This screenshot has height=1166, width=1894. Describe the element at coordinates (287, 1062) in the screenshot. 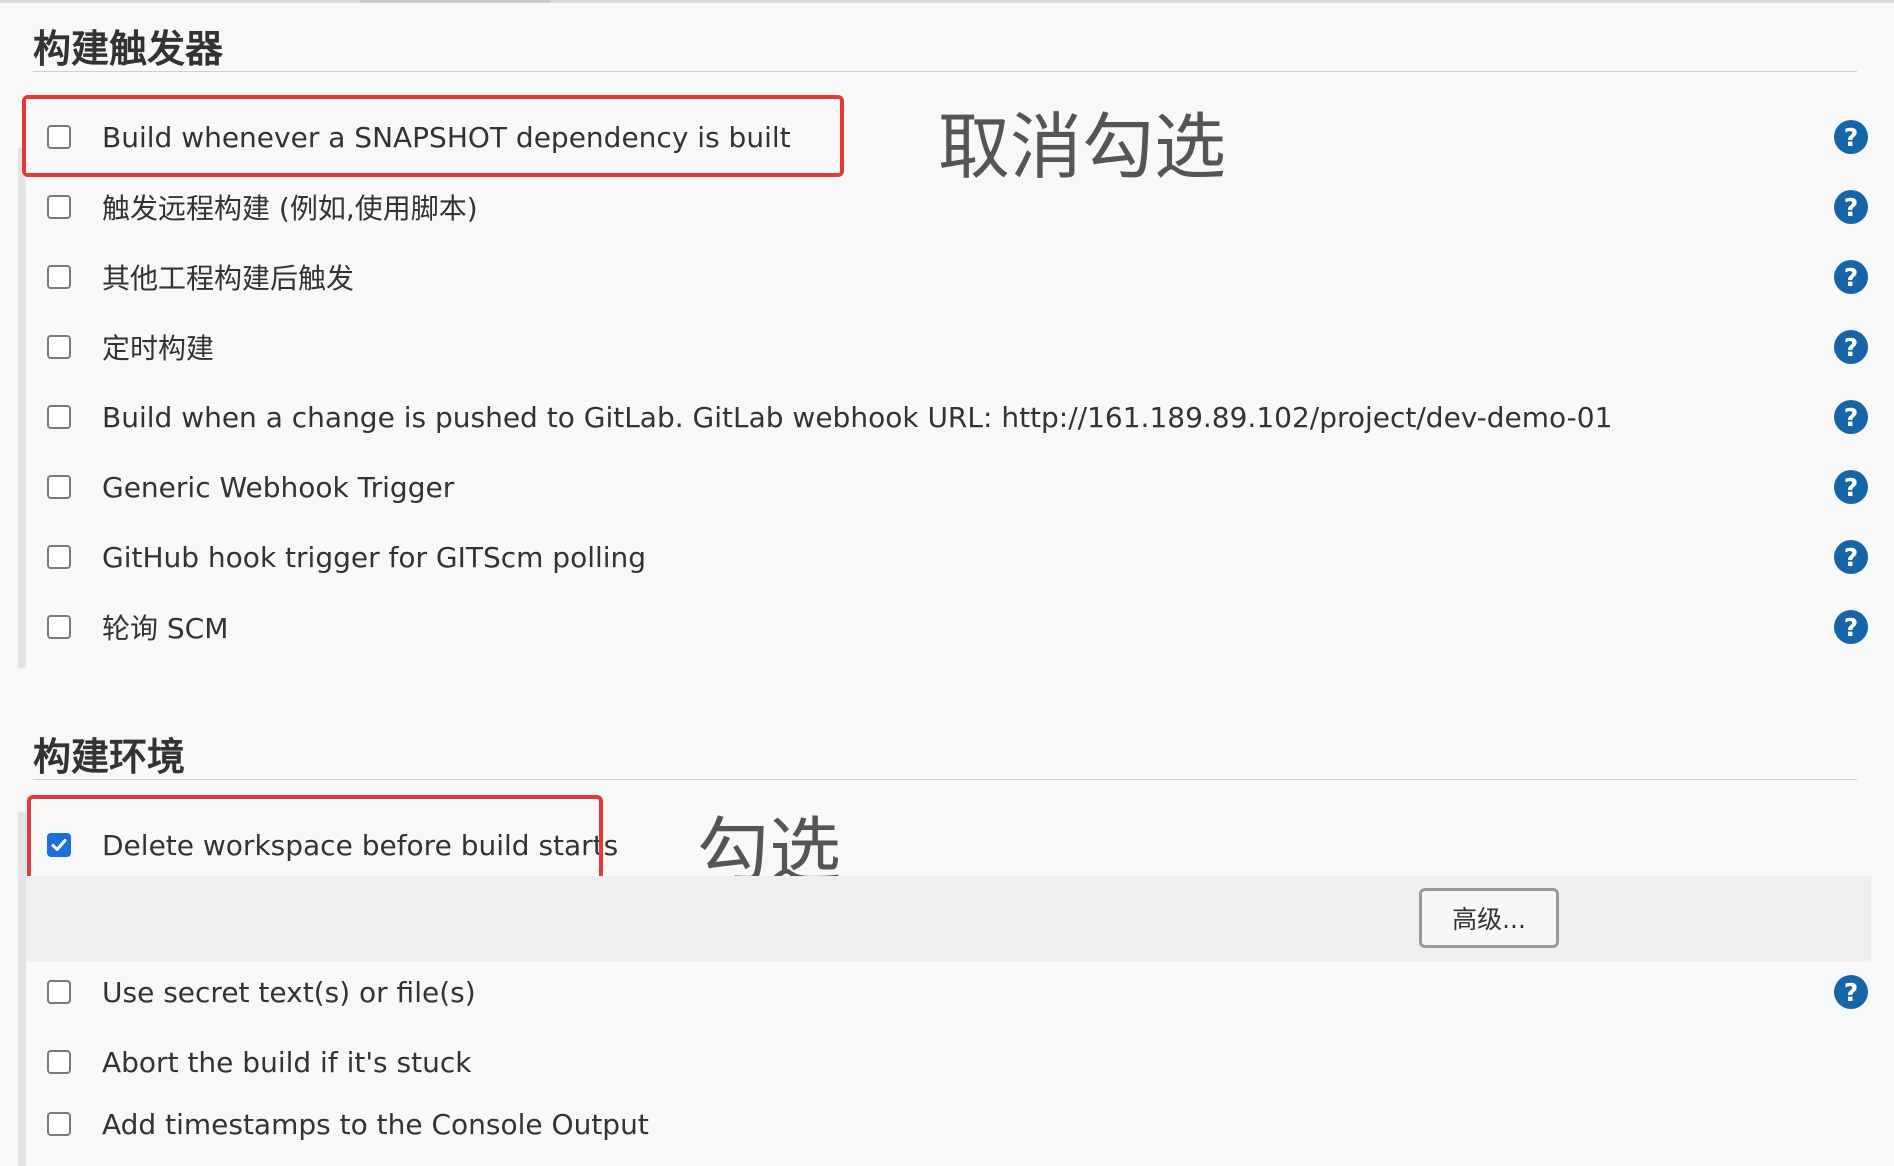

I see `checkbox-label: Abort the build if it's stuck` at that location.